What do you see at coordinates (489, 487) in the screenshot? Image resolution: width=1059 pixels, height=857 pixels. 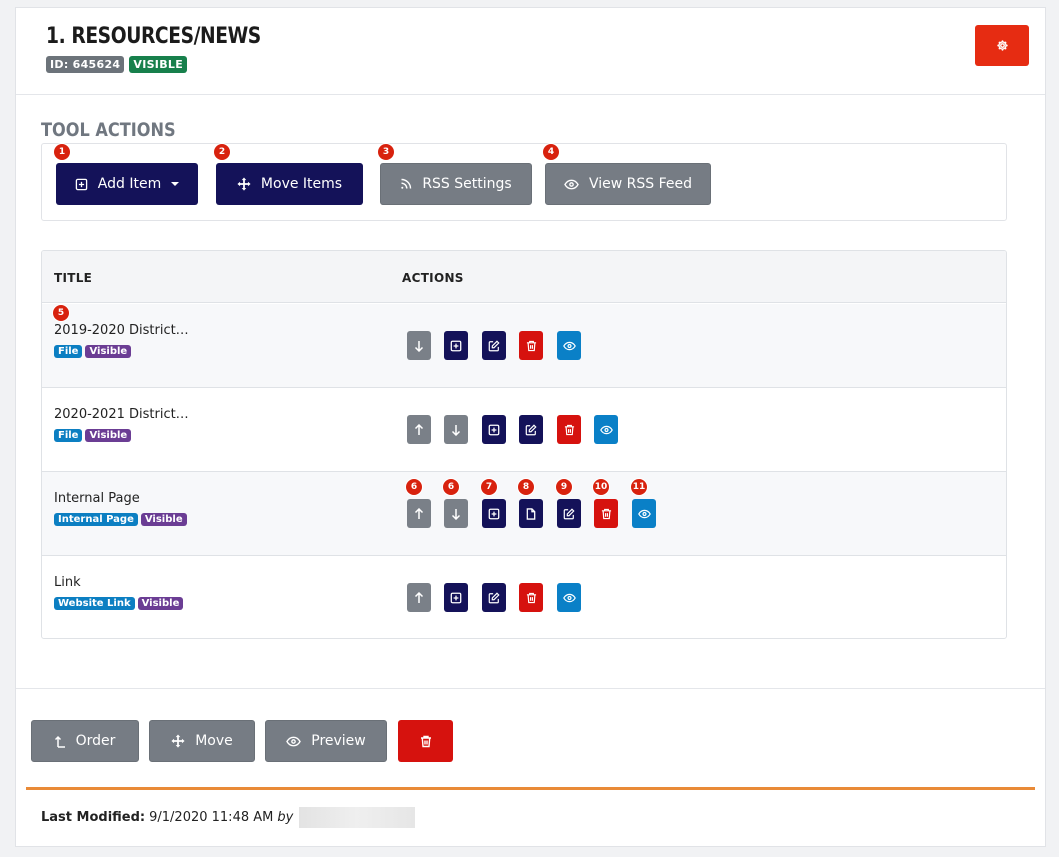 I see `callout-marker: 7` at bounding box center [489, 487].